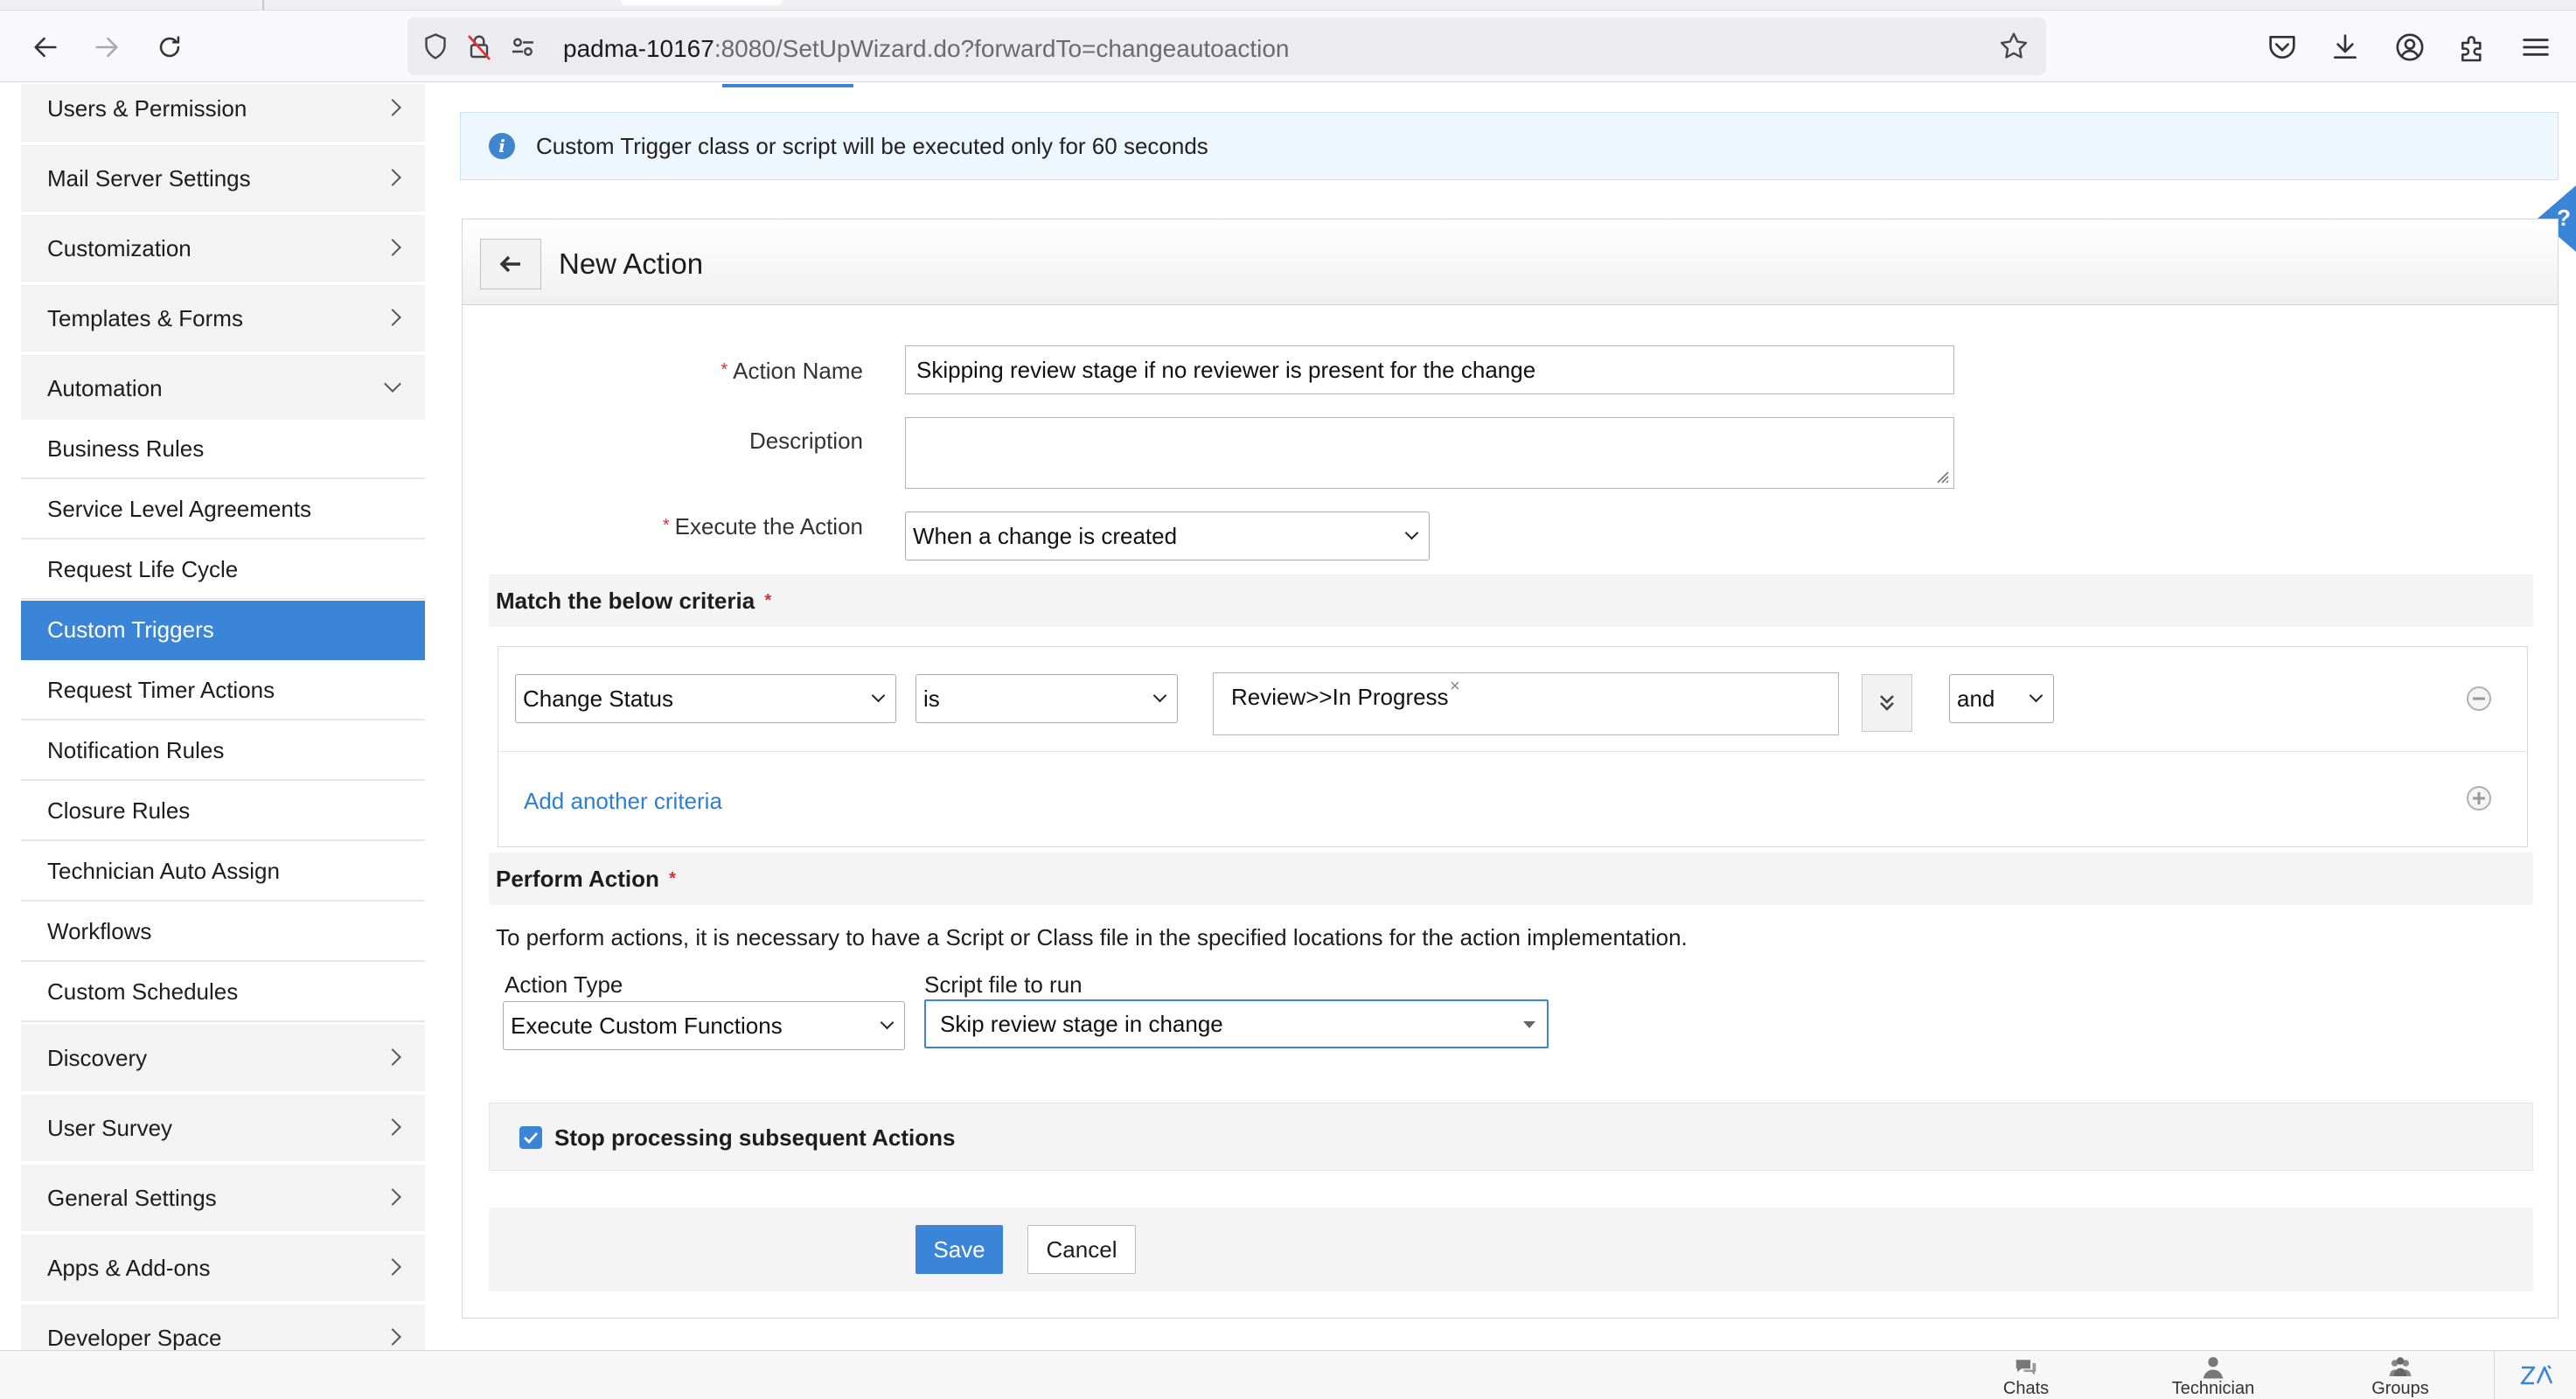 Image resolution: width=2576 pixels, height=1399 pixels. I want to click on groups-button: Groups, so click(2400, 1376).